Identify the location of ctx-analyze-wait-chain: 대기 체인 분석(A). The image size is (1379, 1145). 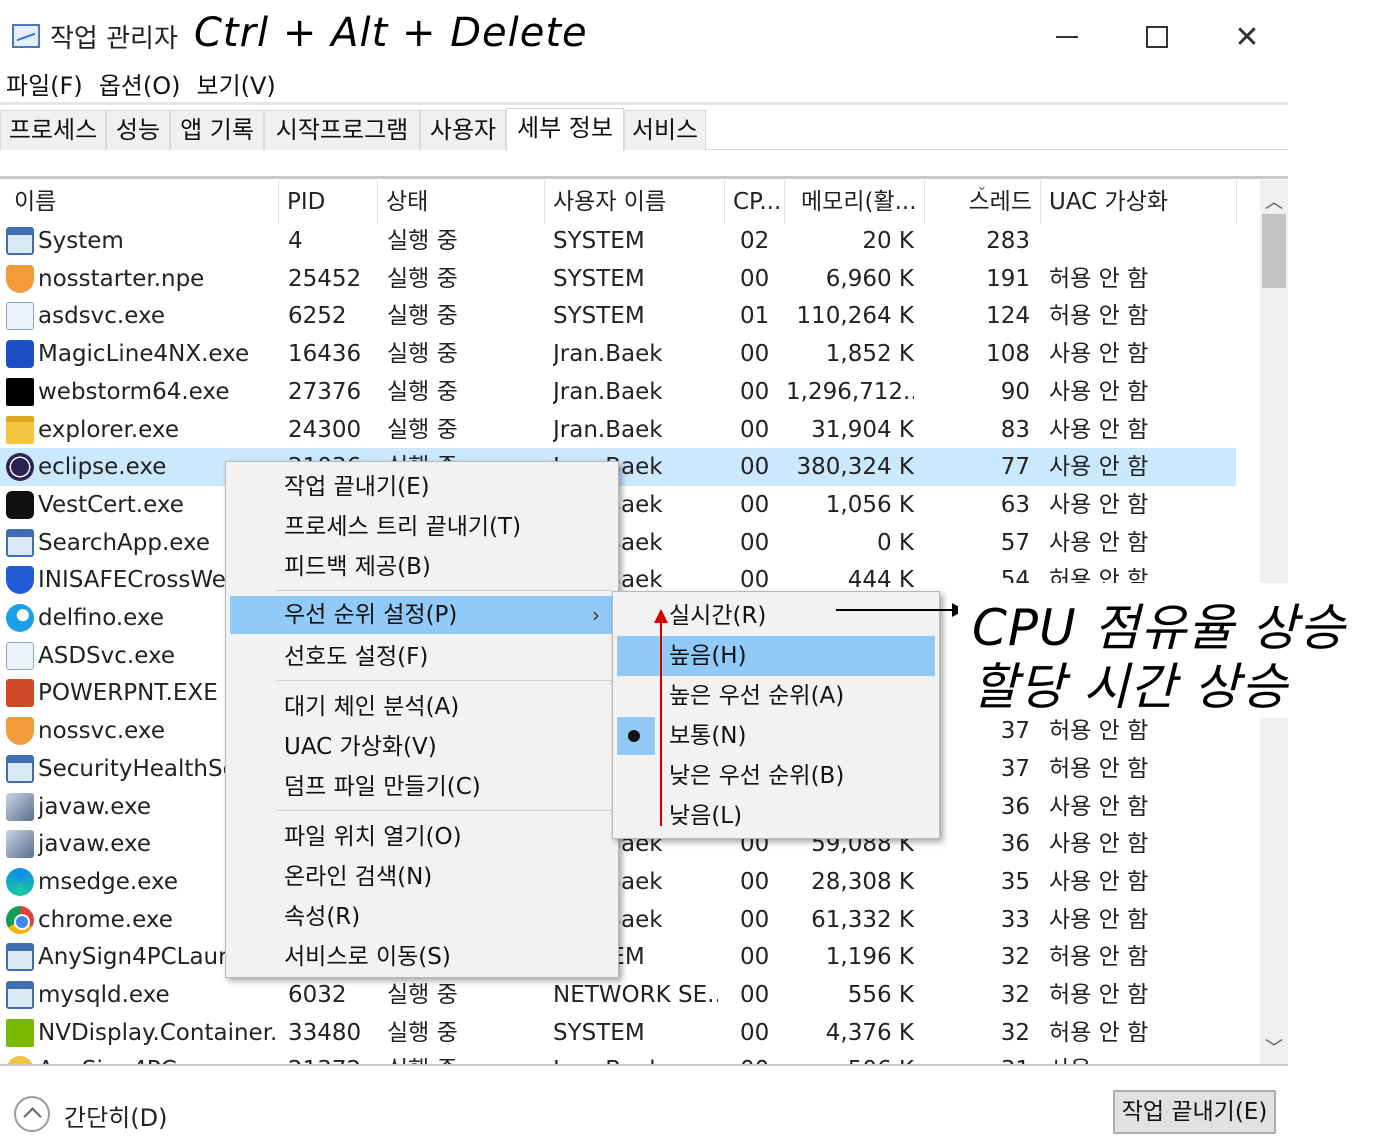
(422, 707).